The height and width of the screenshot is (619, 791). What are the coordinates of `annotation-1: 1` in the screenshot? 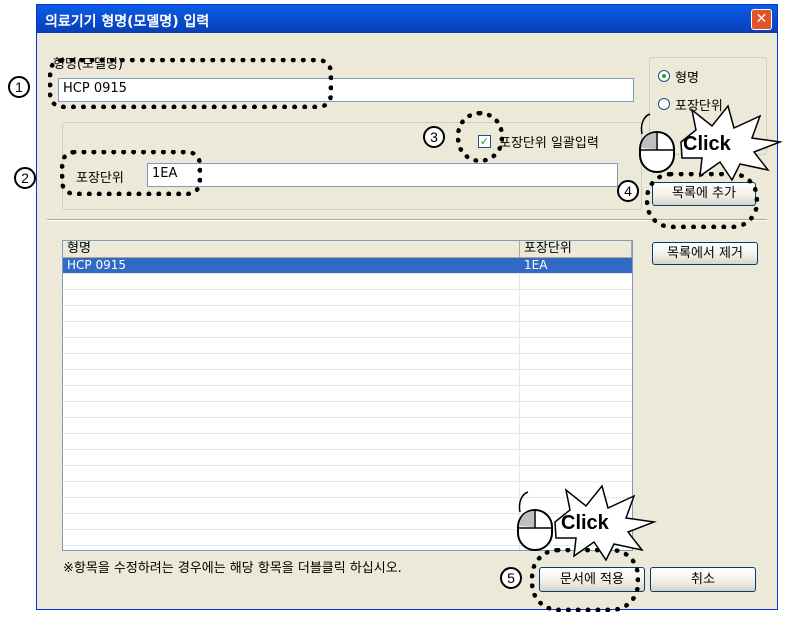 It's located at (19, 87).